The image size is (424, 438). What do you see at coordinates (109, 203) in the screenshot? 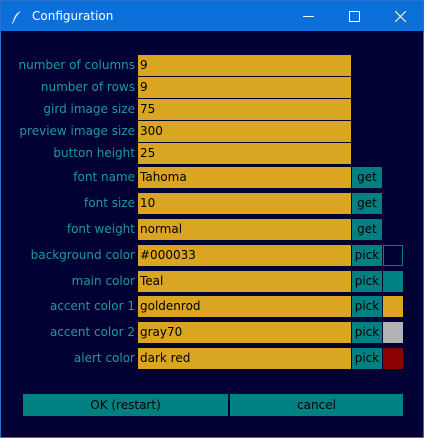
I see `setting-label: font size` at bounding box center [109, 203].